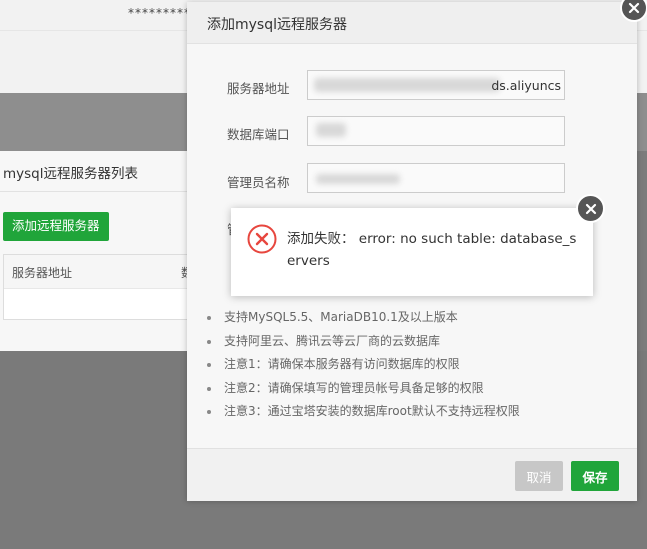 This screenshot has width=647, height=549. What do you see at coordinates (363, 318) in the screenshot?
I see `list-item: 支持MySQL5.5、MariaDB10.1及以上版本` at bounding box center [363, 318].